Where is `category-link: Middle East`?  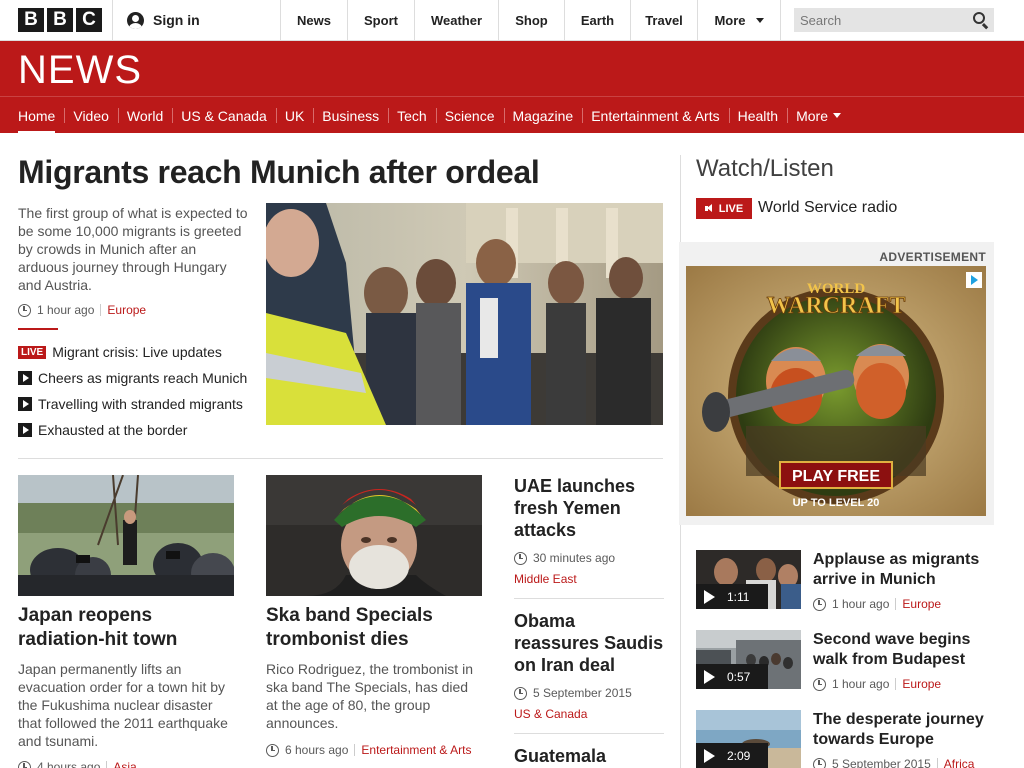 category-link: Middle East is located at coordinates (545, 579).